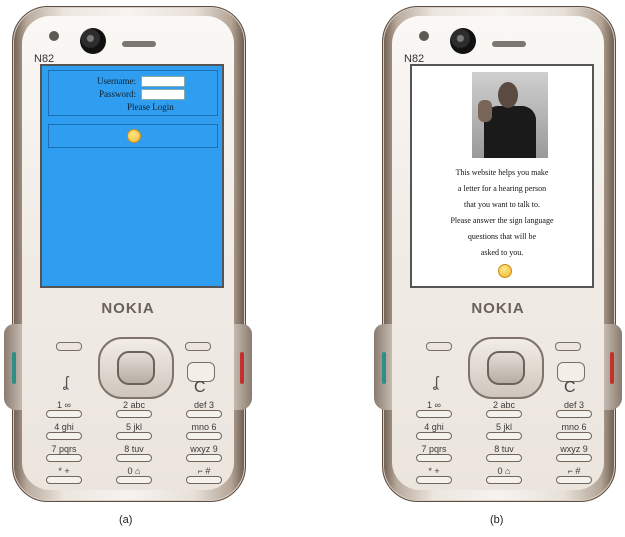 The image size is (625, 537). What do you see at coordinates (502, 220) in the screenshot?
I see `message-line: Please answer the sign language` at bounding box center [502, 220].